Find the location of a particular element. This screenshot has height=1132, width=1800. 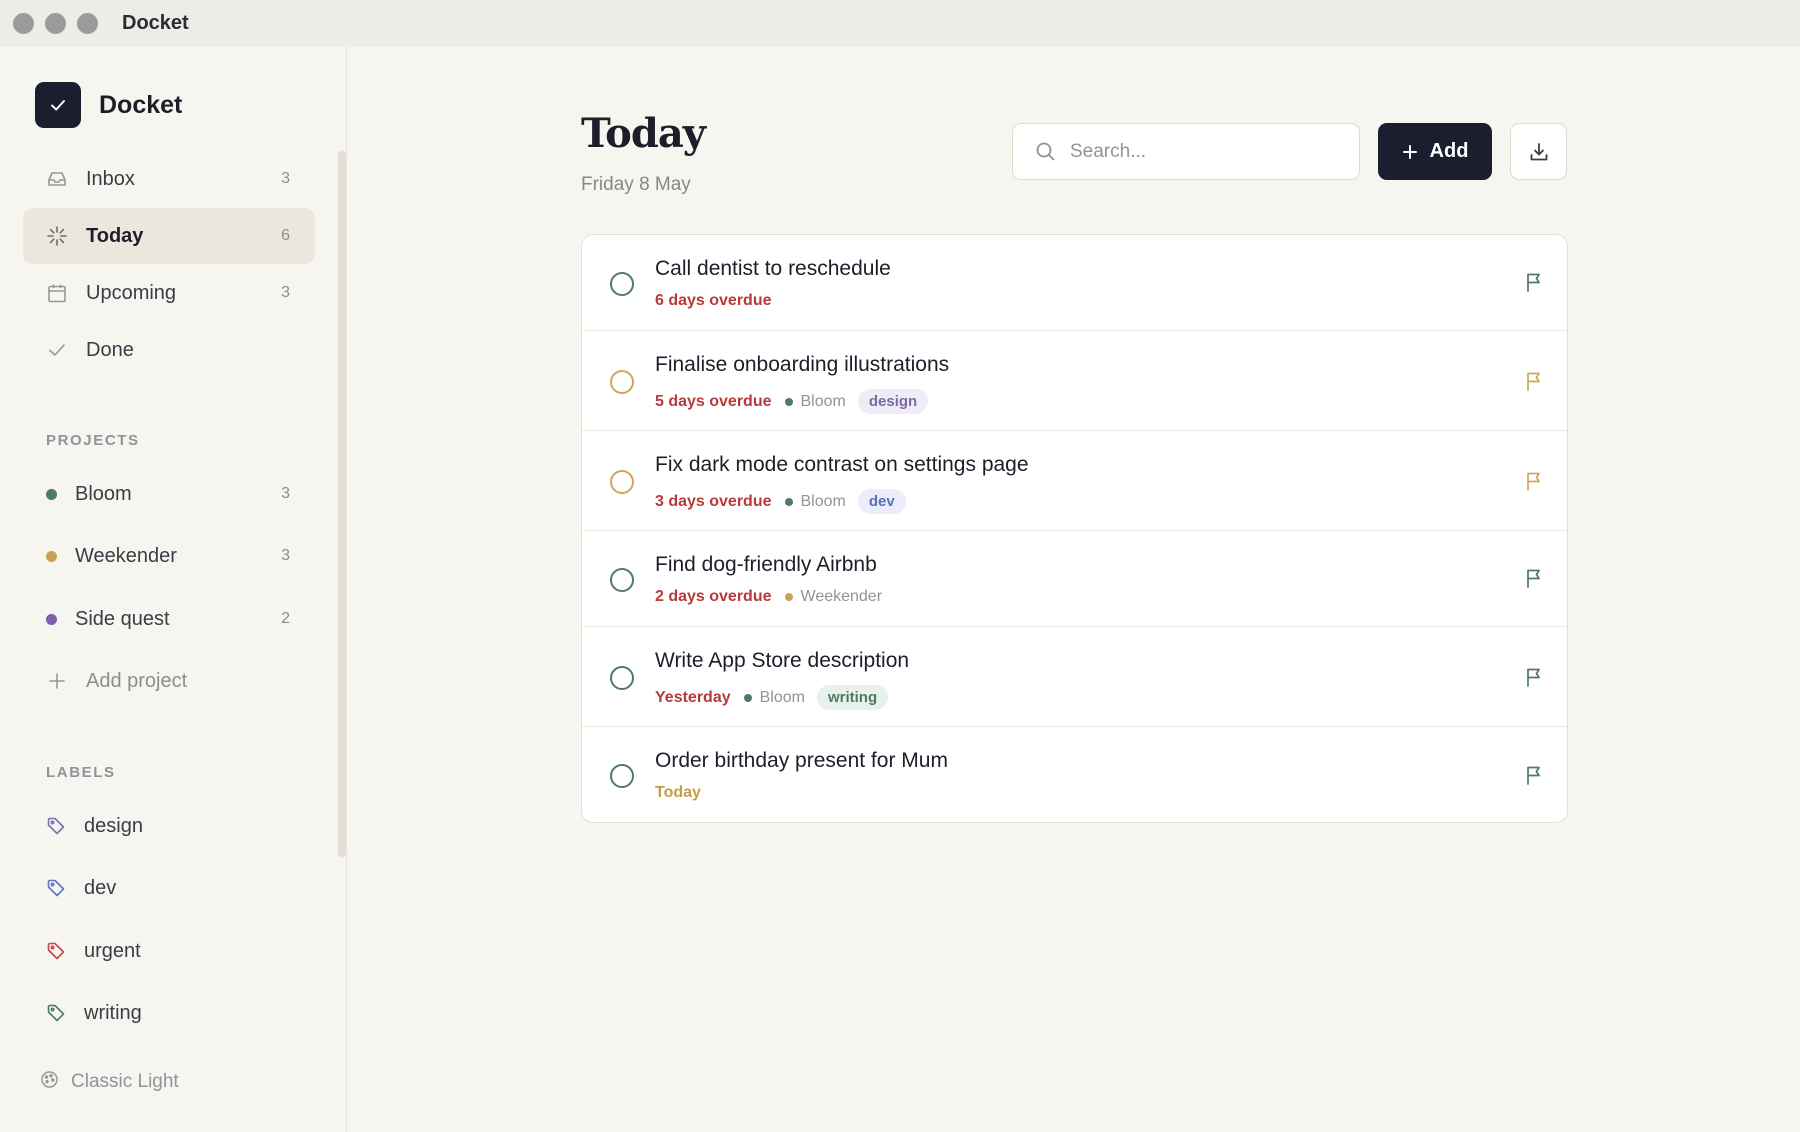

project-label: Side quest is located at coordinates (122, 618).